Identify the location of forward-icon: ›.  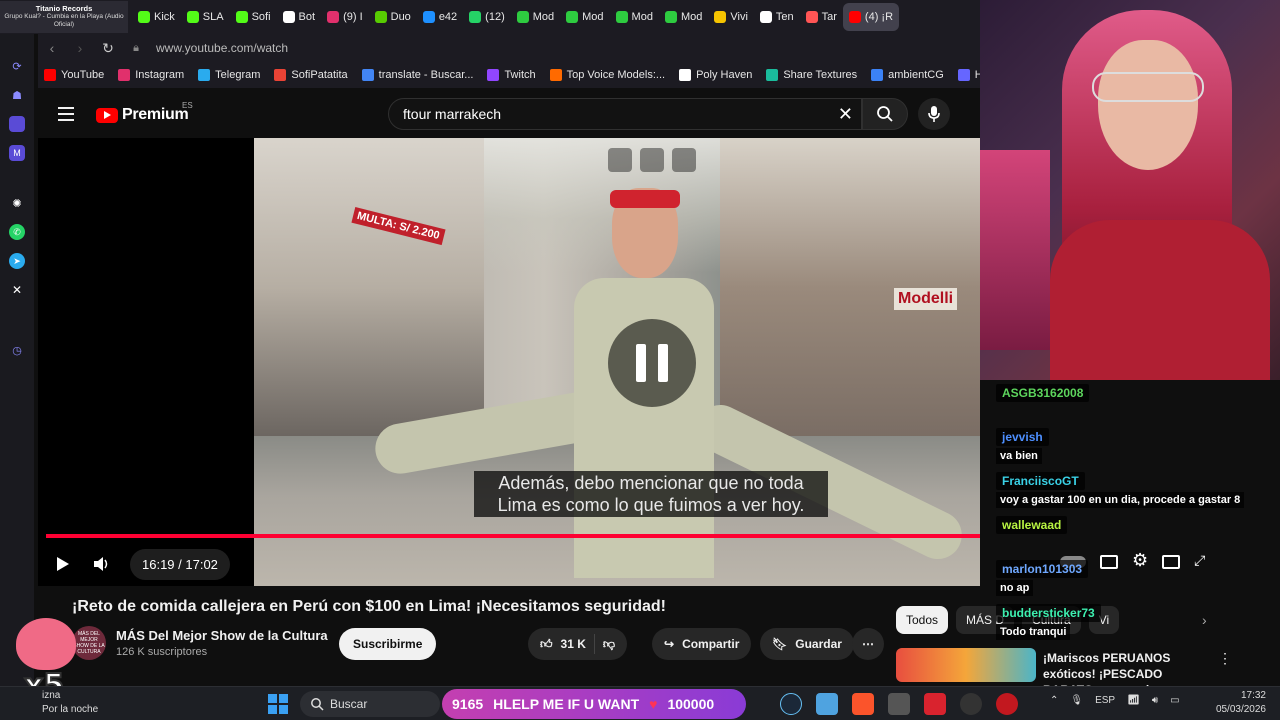
(80, 48).